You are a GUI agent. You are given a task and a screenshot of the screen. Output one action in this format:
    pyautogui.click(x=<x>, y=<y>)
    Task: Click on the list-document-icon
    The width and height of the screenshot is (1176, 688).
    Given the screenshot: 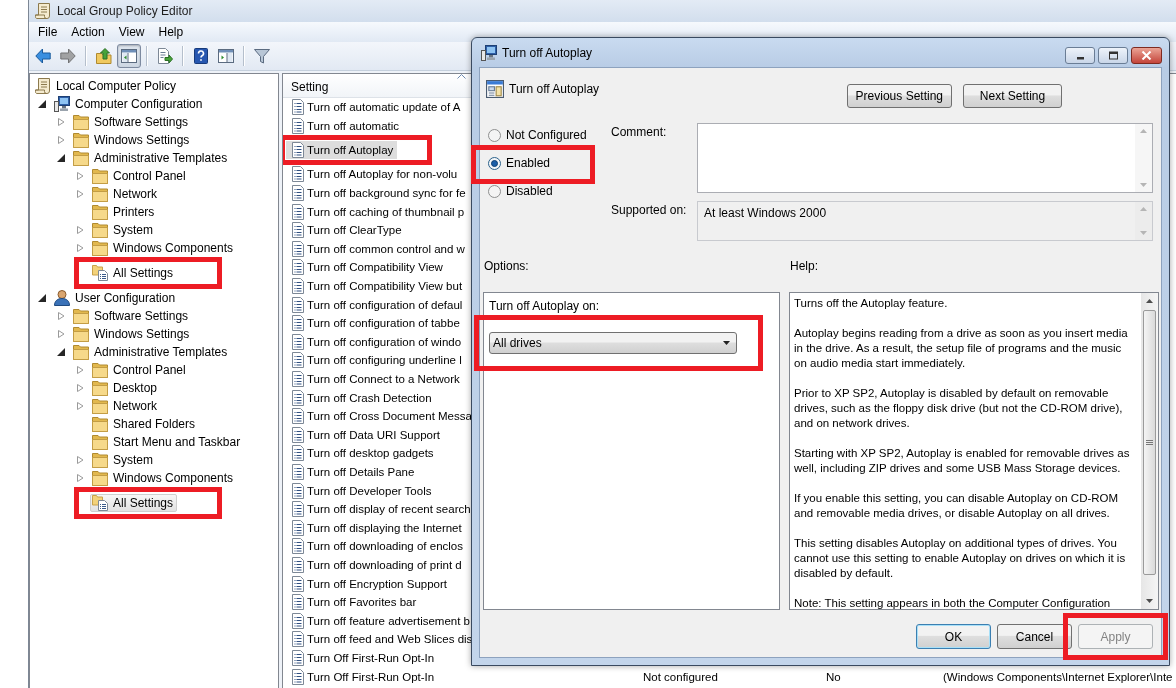 What is the action you would take?
    pyautogui.click(x=298, y=676)
    